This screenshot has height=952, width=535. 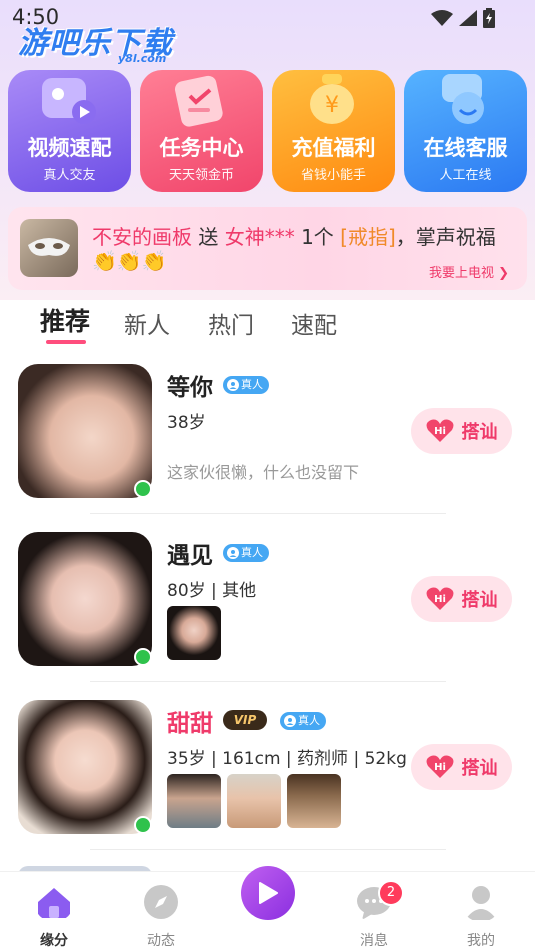 I want to click on nav-profile: 我的, so click(x=481, y=916).